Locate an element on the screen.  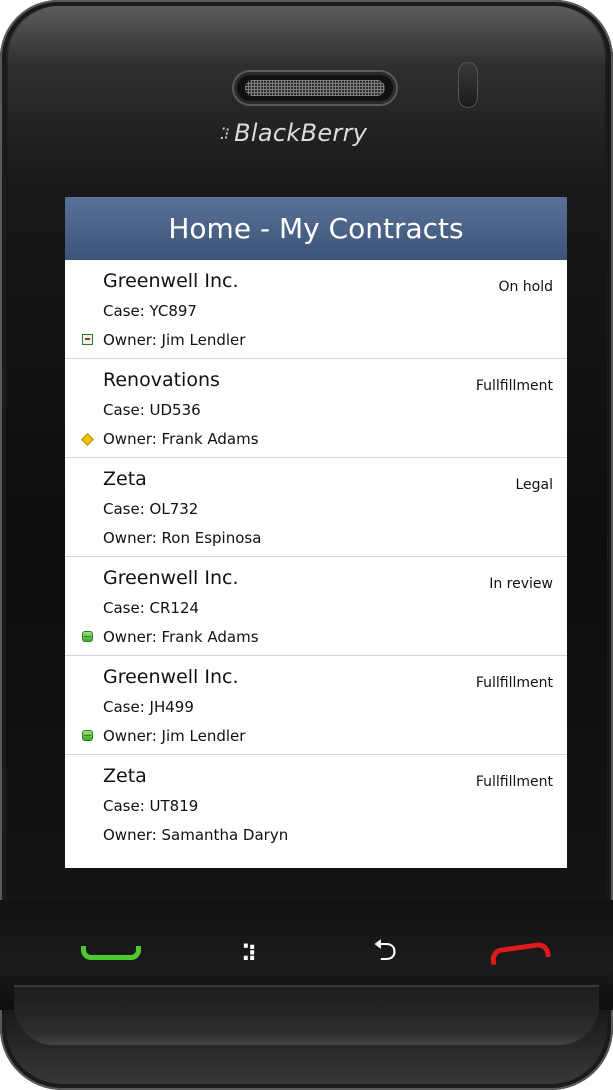
page-title: Home - My Contracts is located at coordinates (316, 228).